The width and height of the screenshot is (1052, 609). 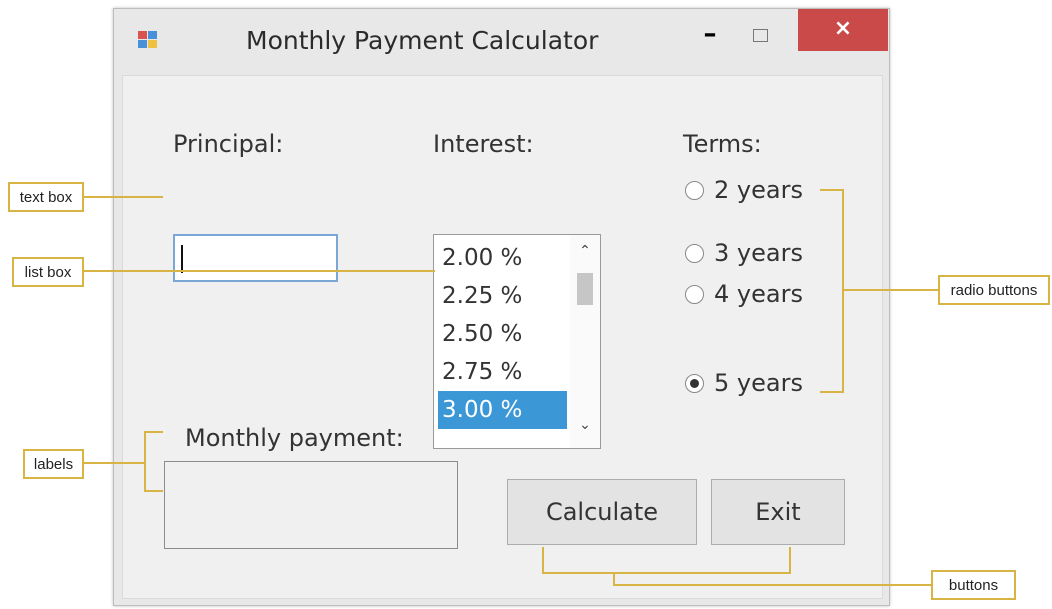 I want to click on radio-label: 2 years, so click(x=758, y=190).